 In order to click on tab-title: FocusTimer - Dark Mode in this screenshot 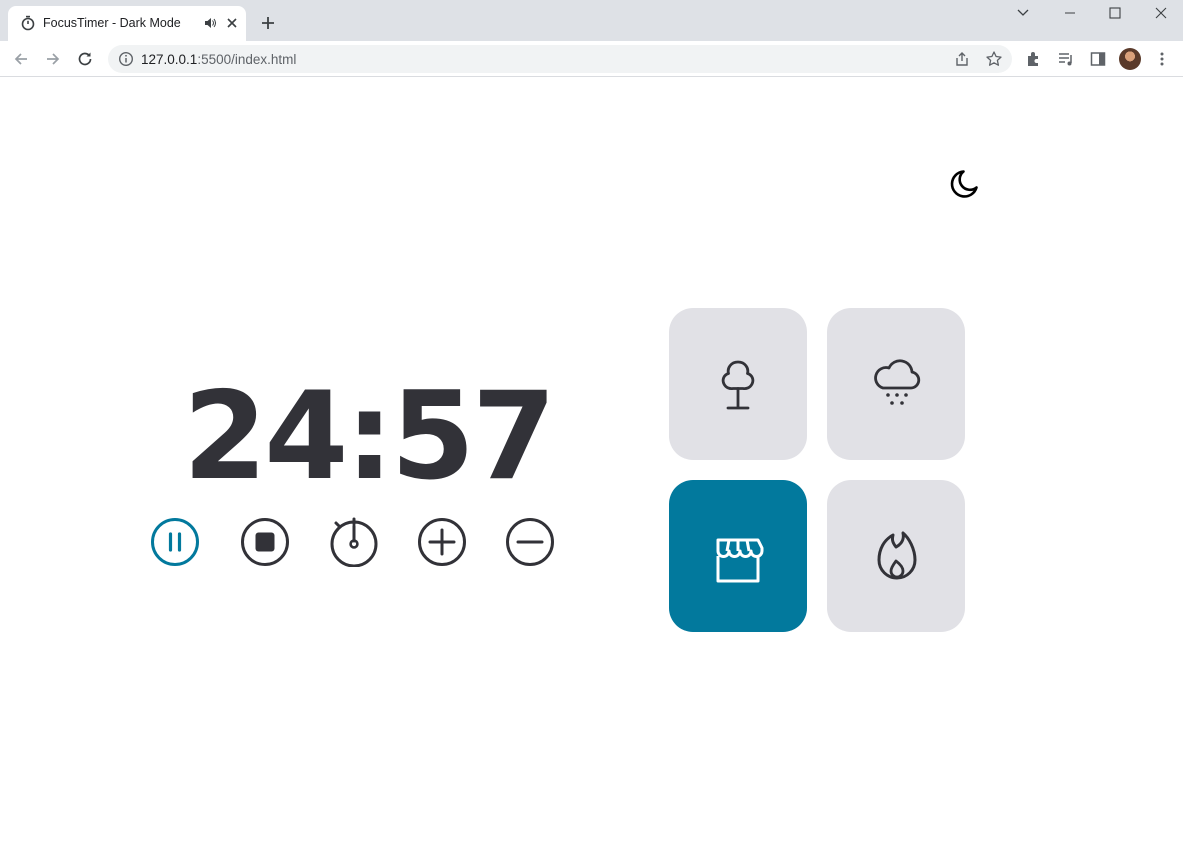, I will do `click(112, 23)`.